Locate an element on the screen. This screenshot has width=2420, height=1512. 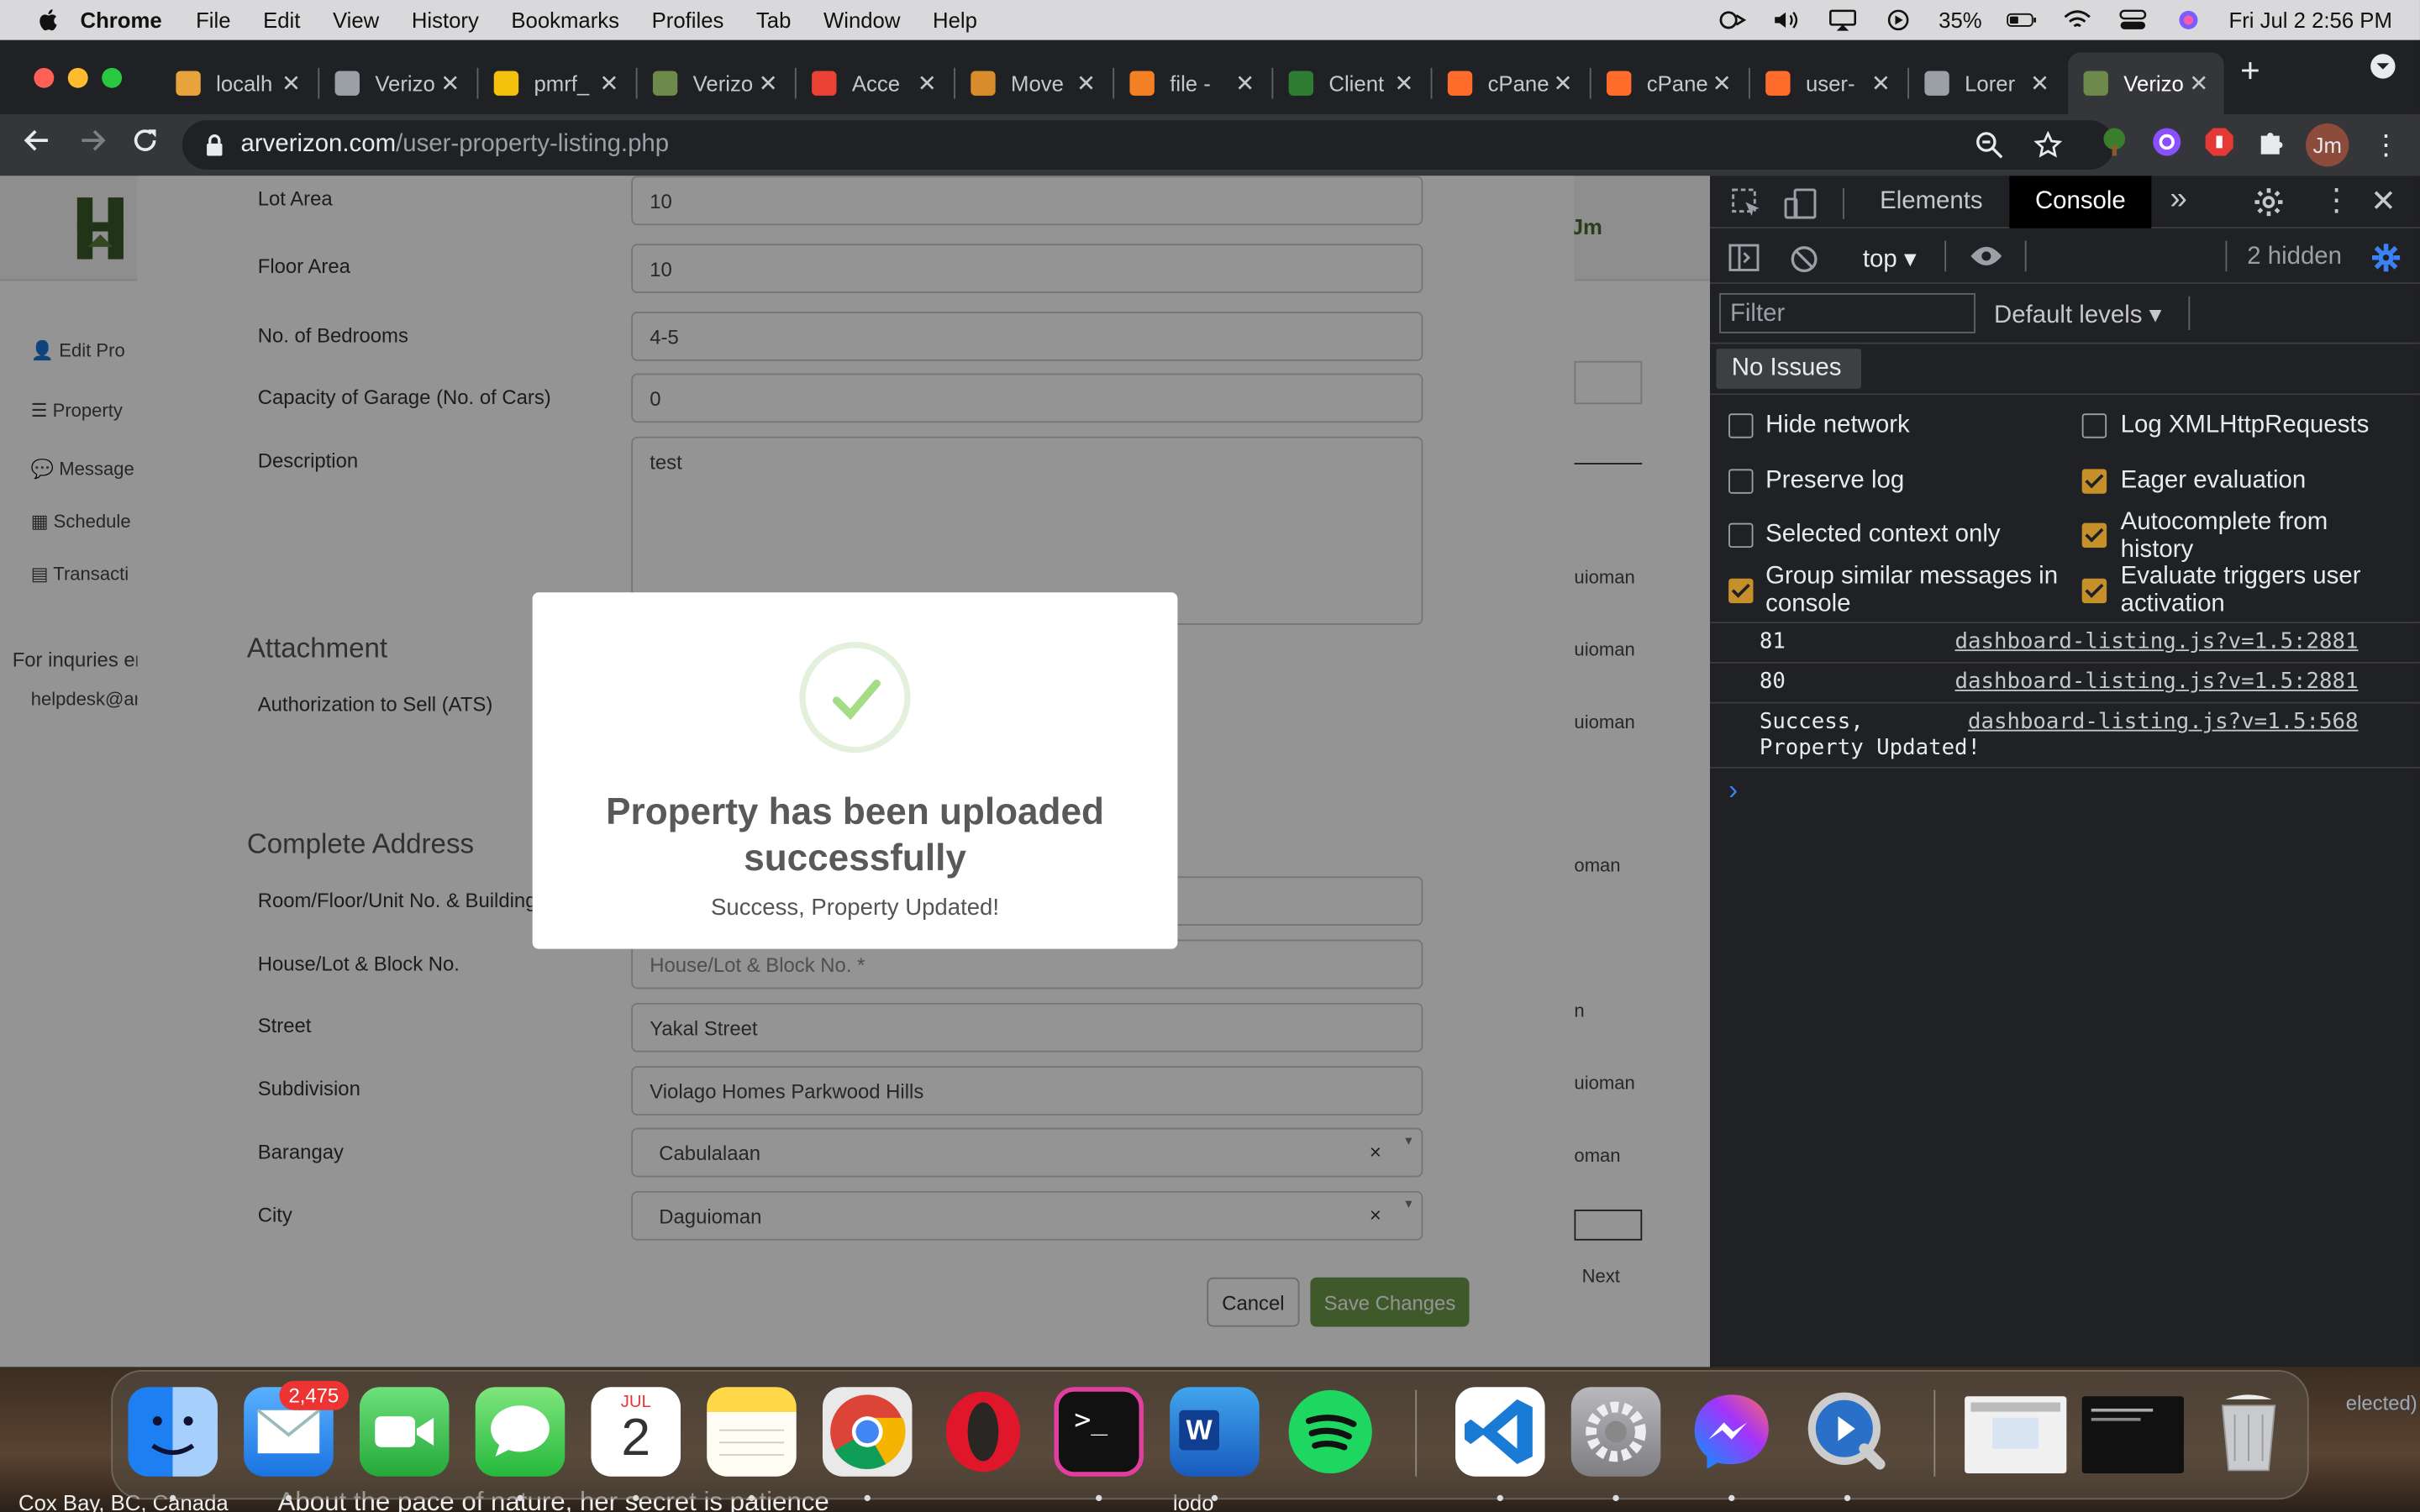
word-icon: W is located at coordinates (1215, 1432).